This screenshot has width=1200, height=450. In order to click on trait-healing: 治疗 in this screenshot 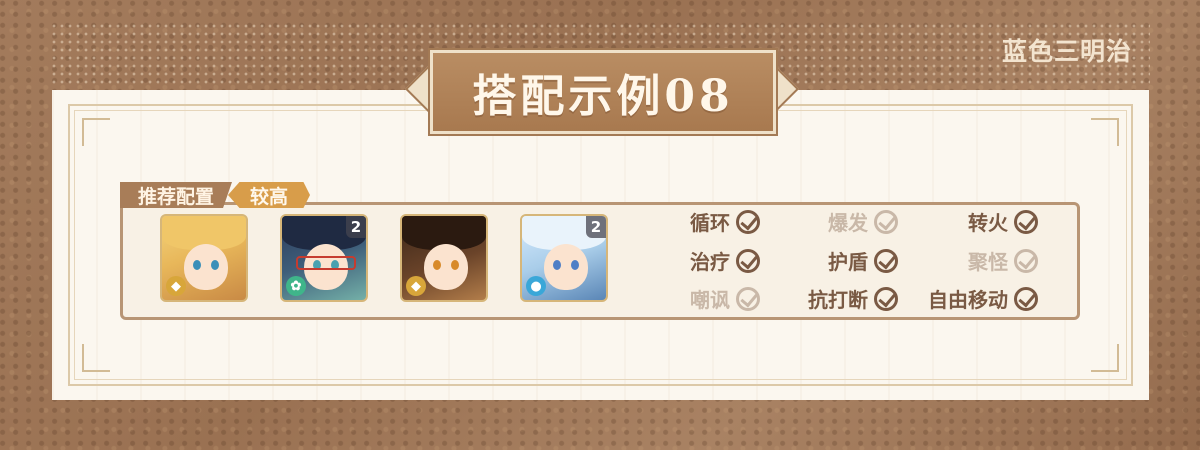, I will do `click(725, 260)`.